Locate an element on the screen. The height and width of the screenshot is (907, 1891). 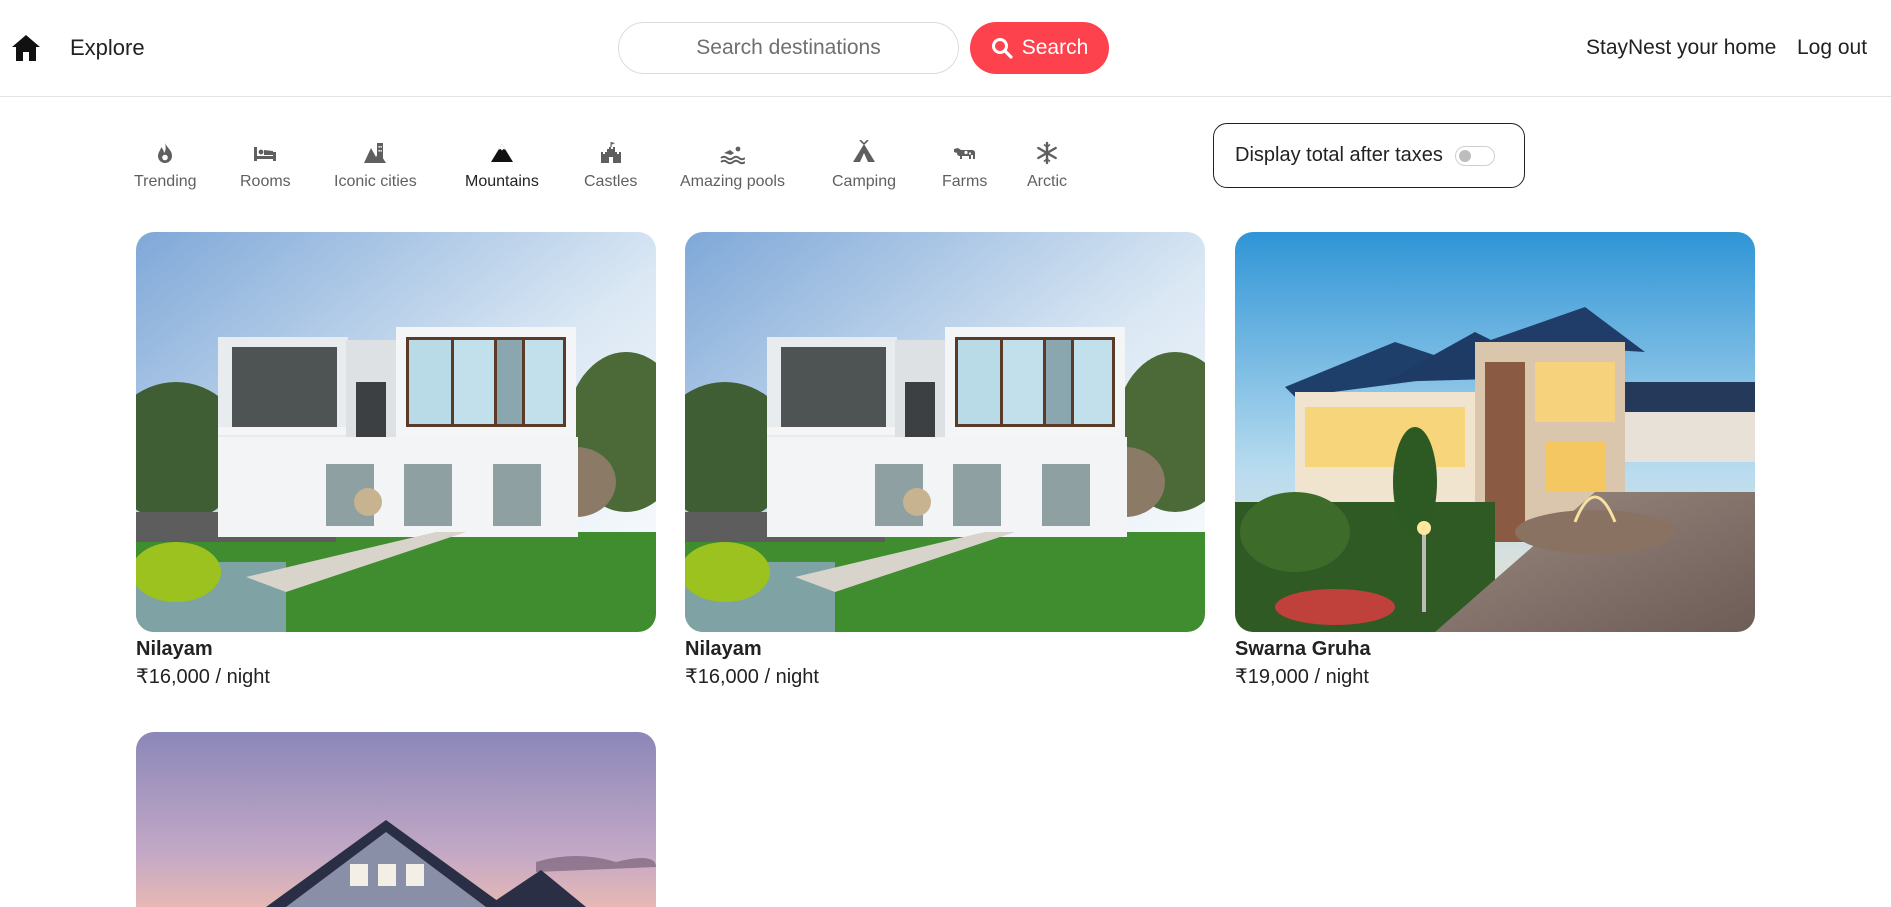
filter-arctic: Arctic is located at coordinates (1047, 166).